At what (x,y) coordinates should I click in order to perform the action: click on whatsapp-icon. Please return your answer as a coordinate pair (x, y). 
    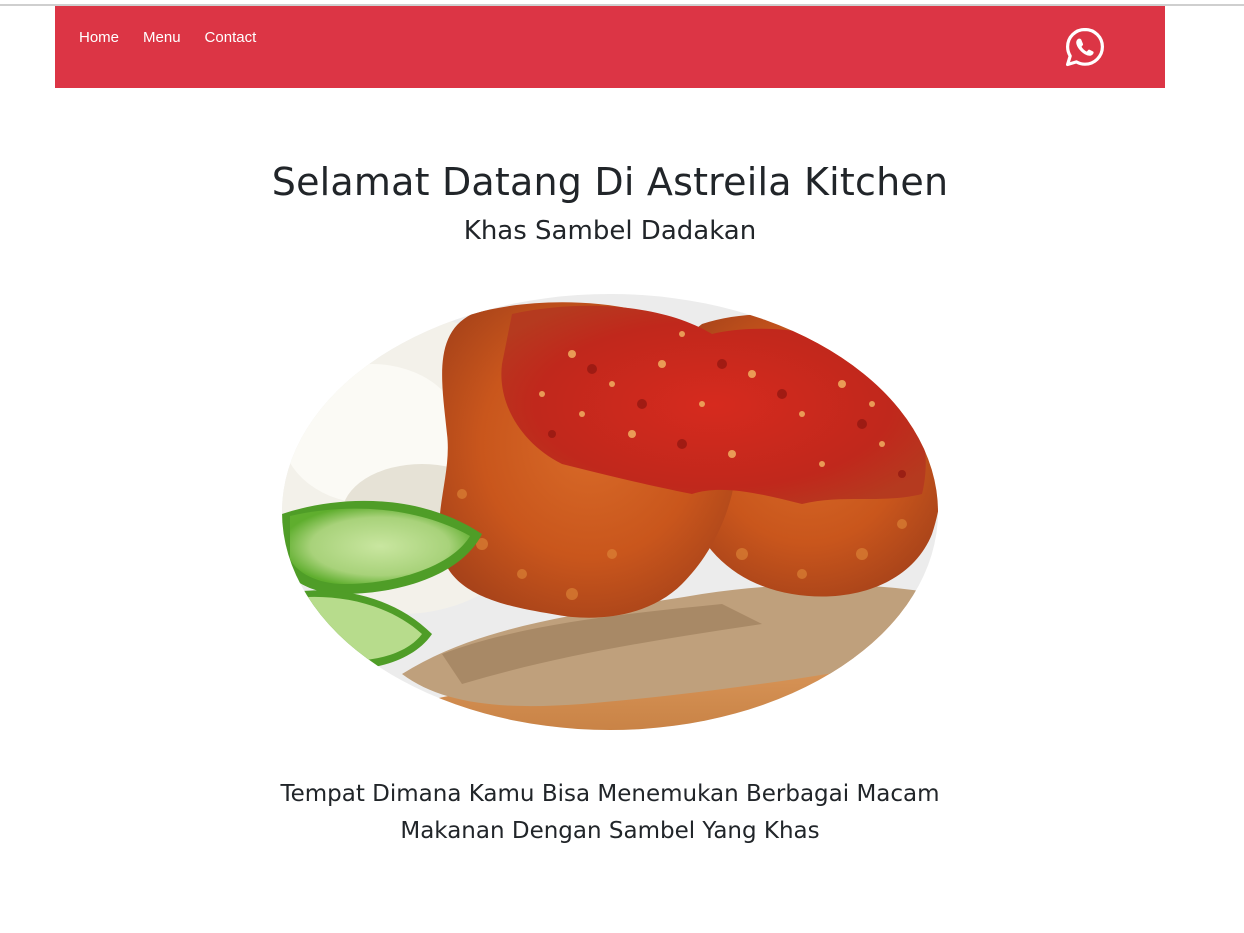
    Looking at the image, I should click on (1085, 47).